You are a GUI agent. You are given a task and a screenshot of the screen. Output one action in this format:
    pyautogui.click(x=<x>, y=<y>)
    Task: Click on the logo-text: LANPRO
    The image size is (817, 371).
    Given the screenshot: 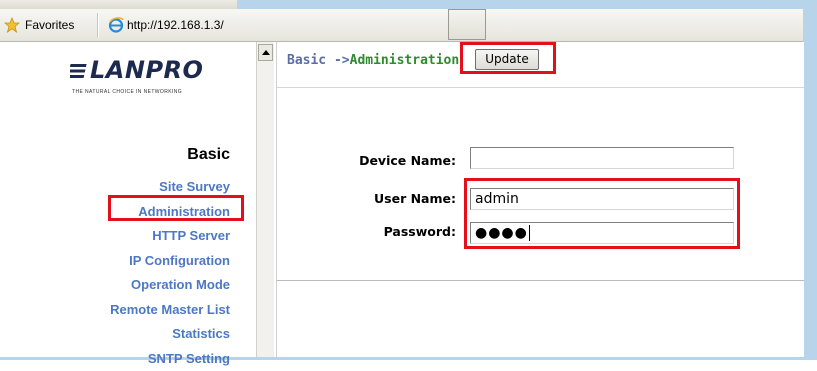 What is the action you would take?
    pyautogui.click(x=146, y=70)
    